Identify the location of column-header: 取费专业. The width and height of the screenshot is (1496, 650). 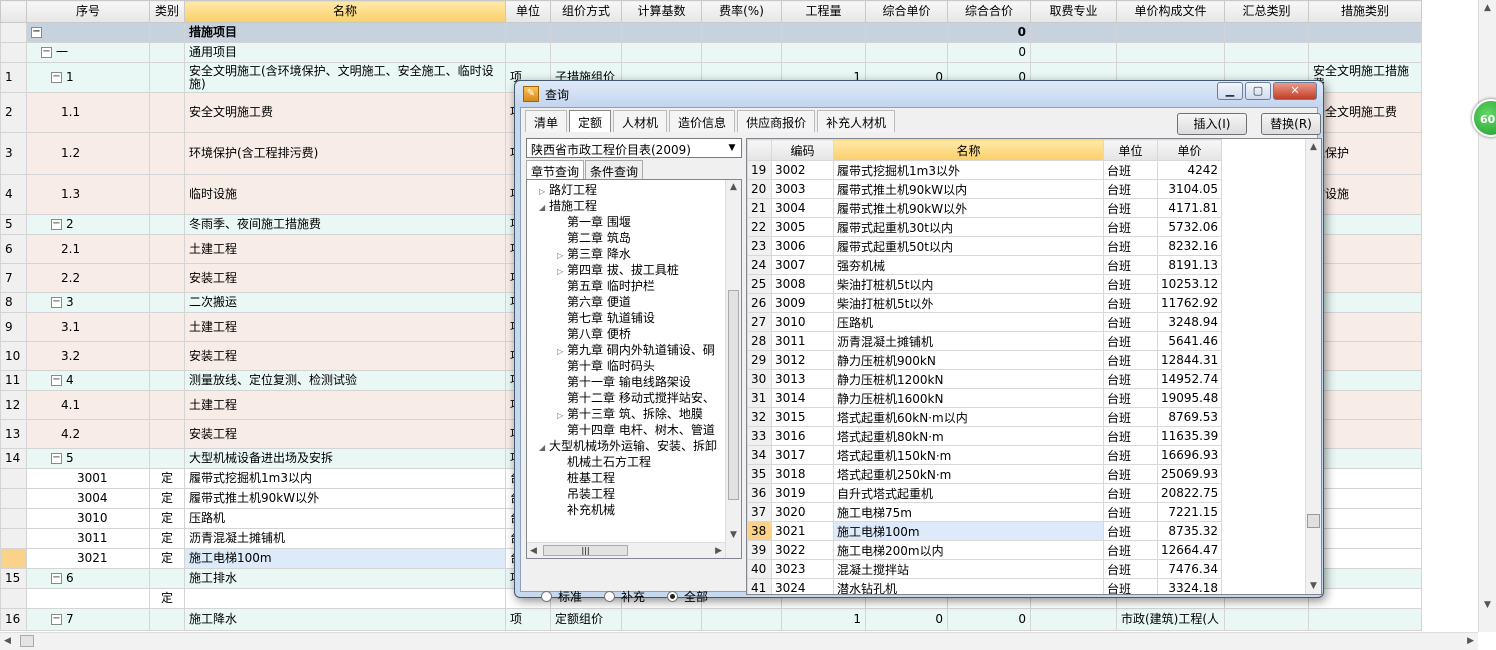
(1073, 11).